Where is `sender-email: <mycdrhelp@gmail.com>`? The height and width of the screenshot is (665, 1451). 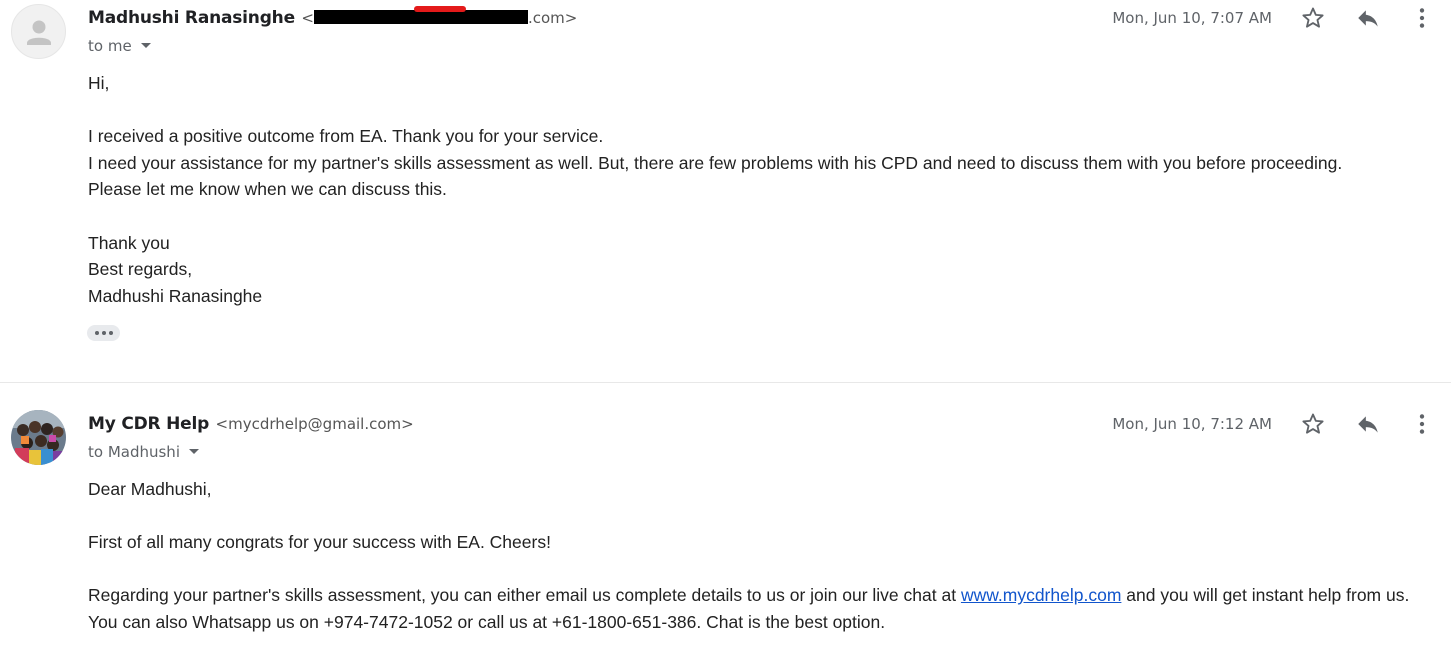
sender-email: <mycdrhelp@gmail.com> is located at coordinates (314, 424).